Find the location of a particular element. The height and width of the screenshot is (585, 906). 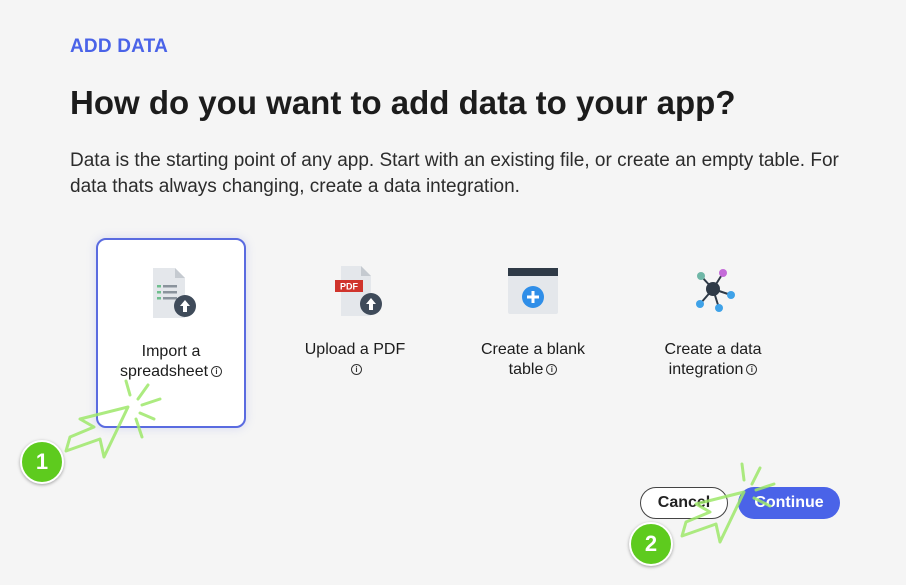

option-label-line1: Import a is located at coordinates (171, 351).